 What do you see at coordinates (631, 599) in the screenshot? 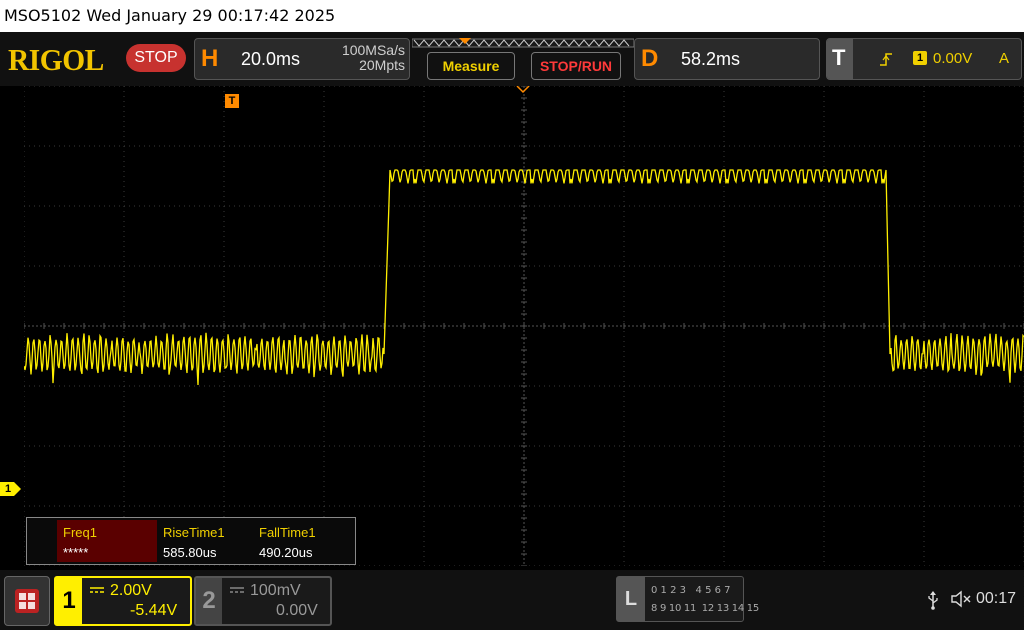
I see `logic-label: L` at bounding box center [631, 599].